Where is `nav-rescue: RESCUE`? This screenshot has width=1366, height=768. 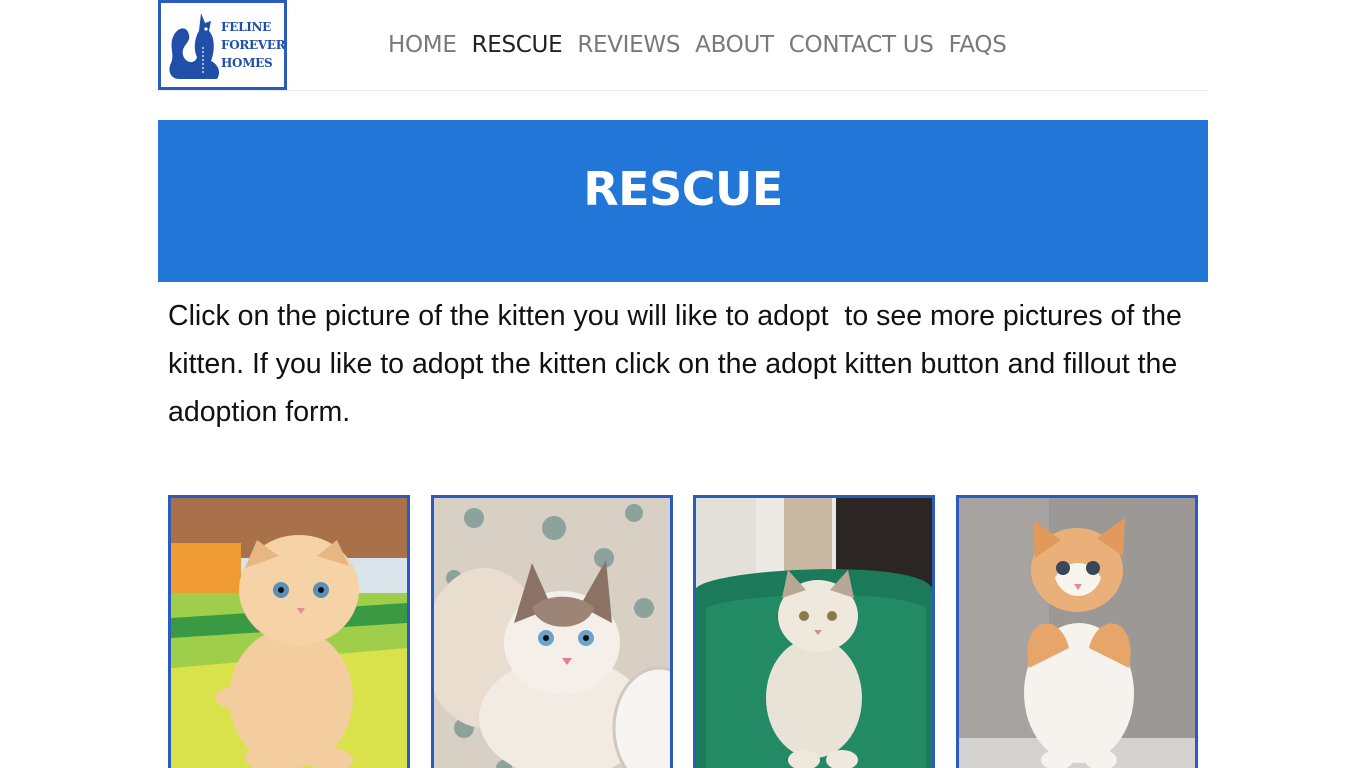 nav-rescue: RESCUE is located at coordinates (517, 45).